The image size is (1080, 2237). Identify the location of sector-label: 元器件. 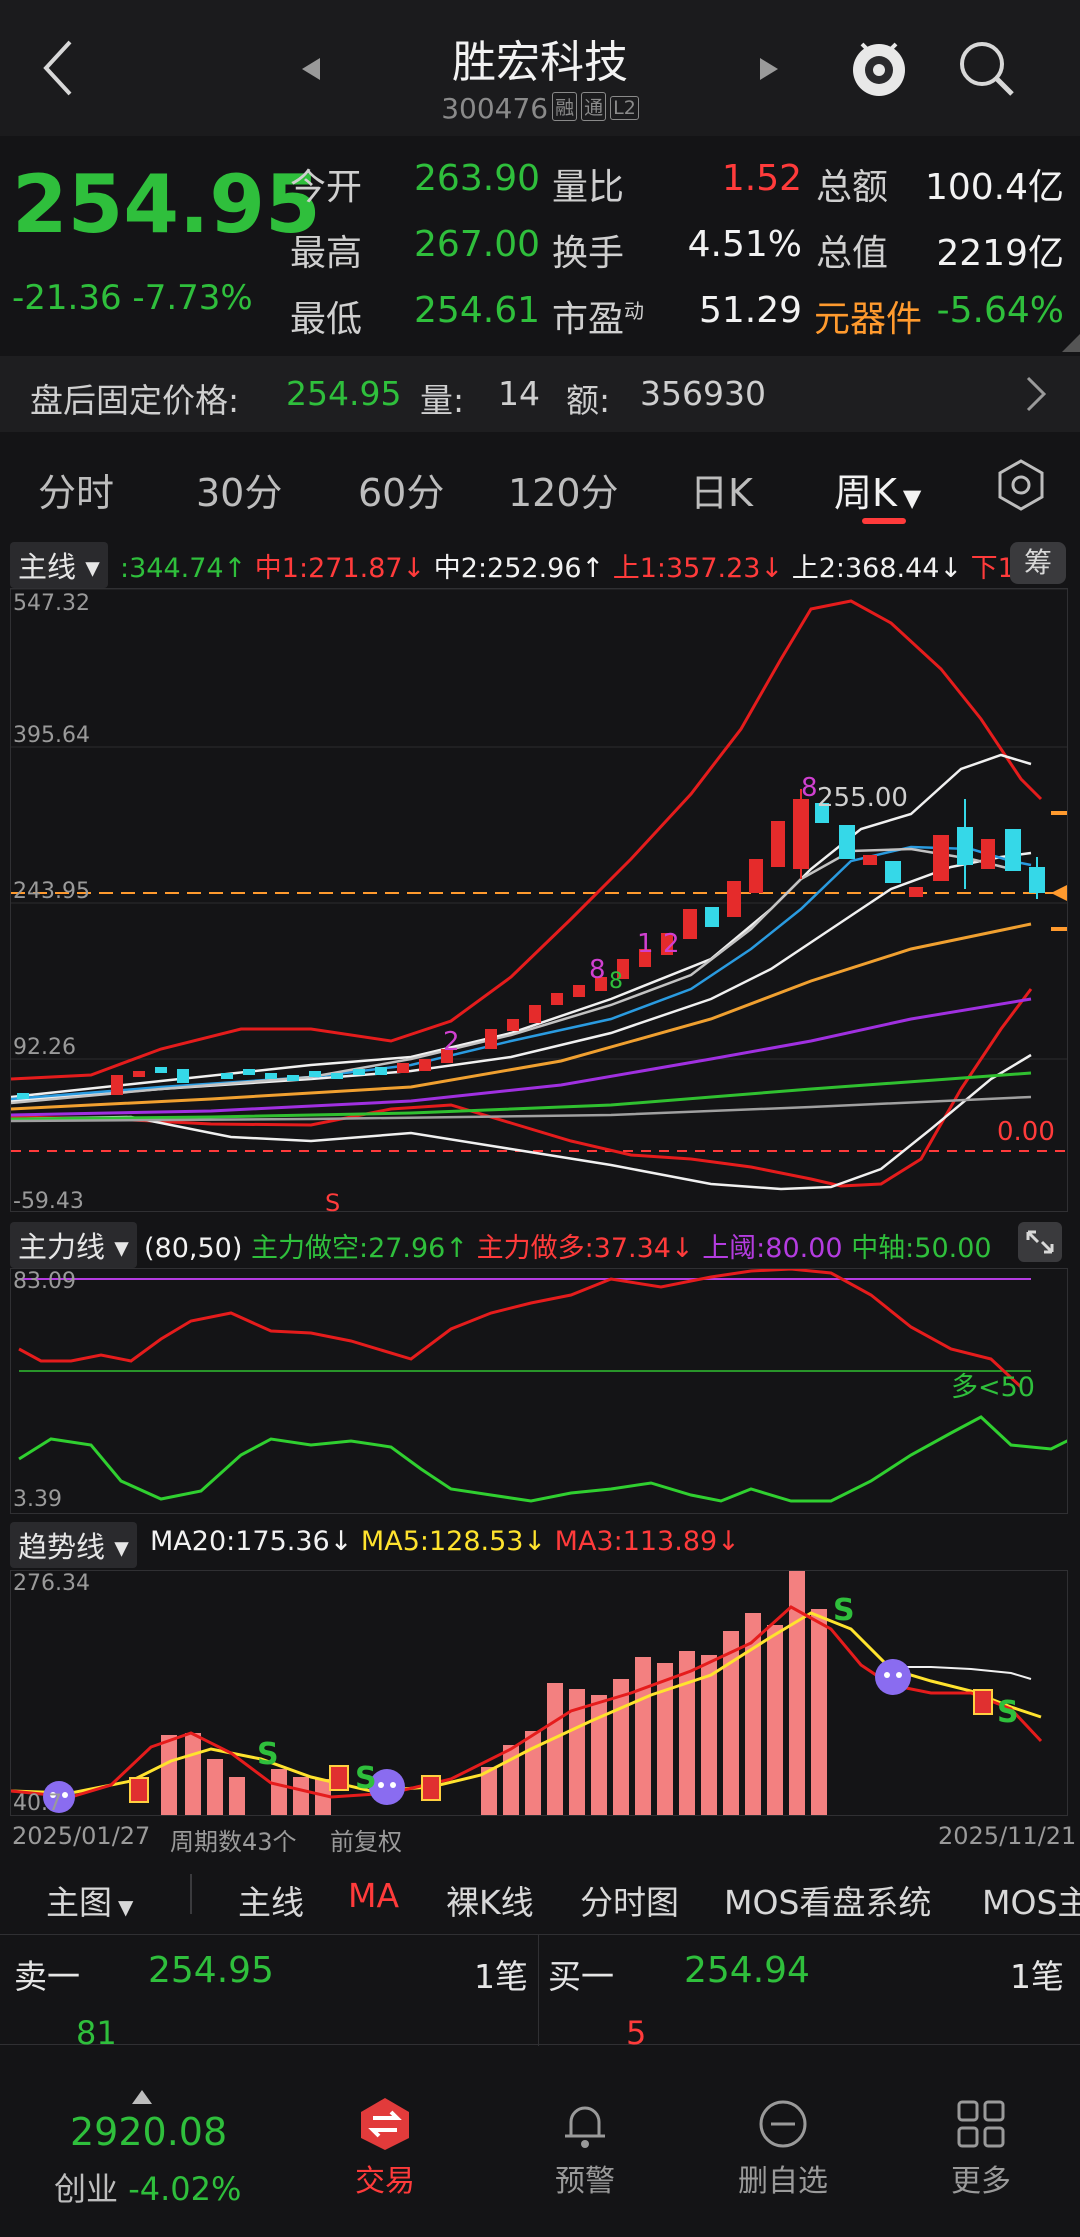
(868, 316).